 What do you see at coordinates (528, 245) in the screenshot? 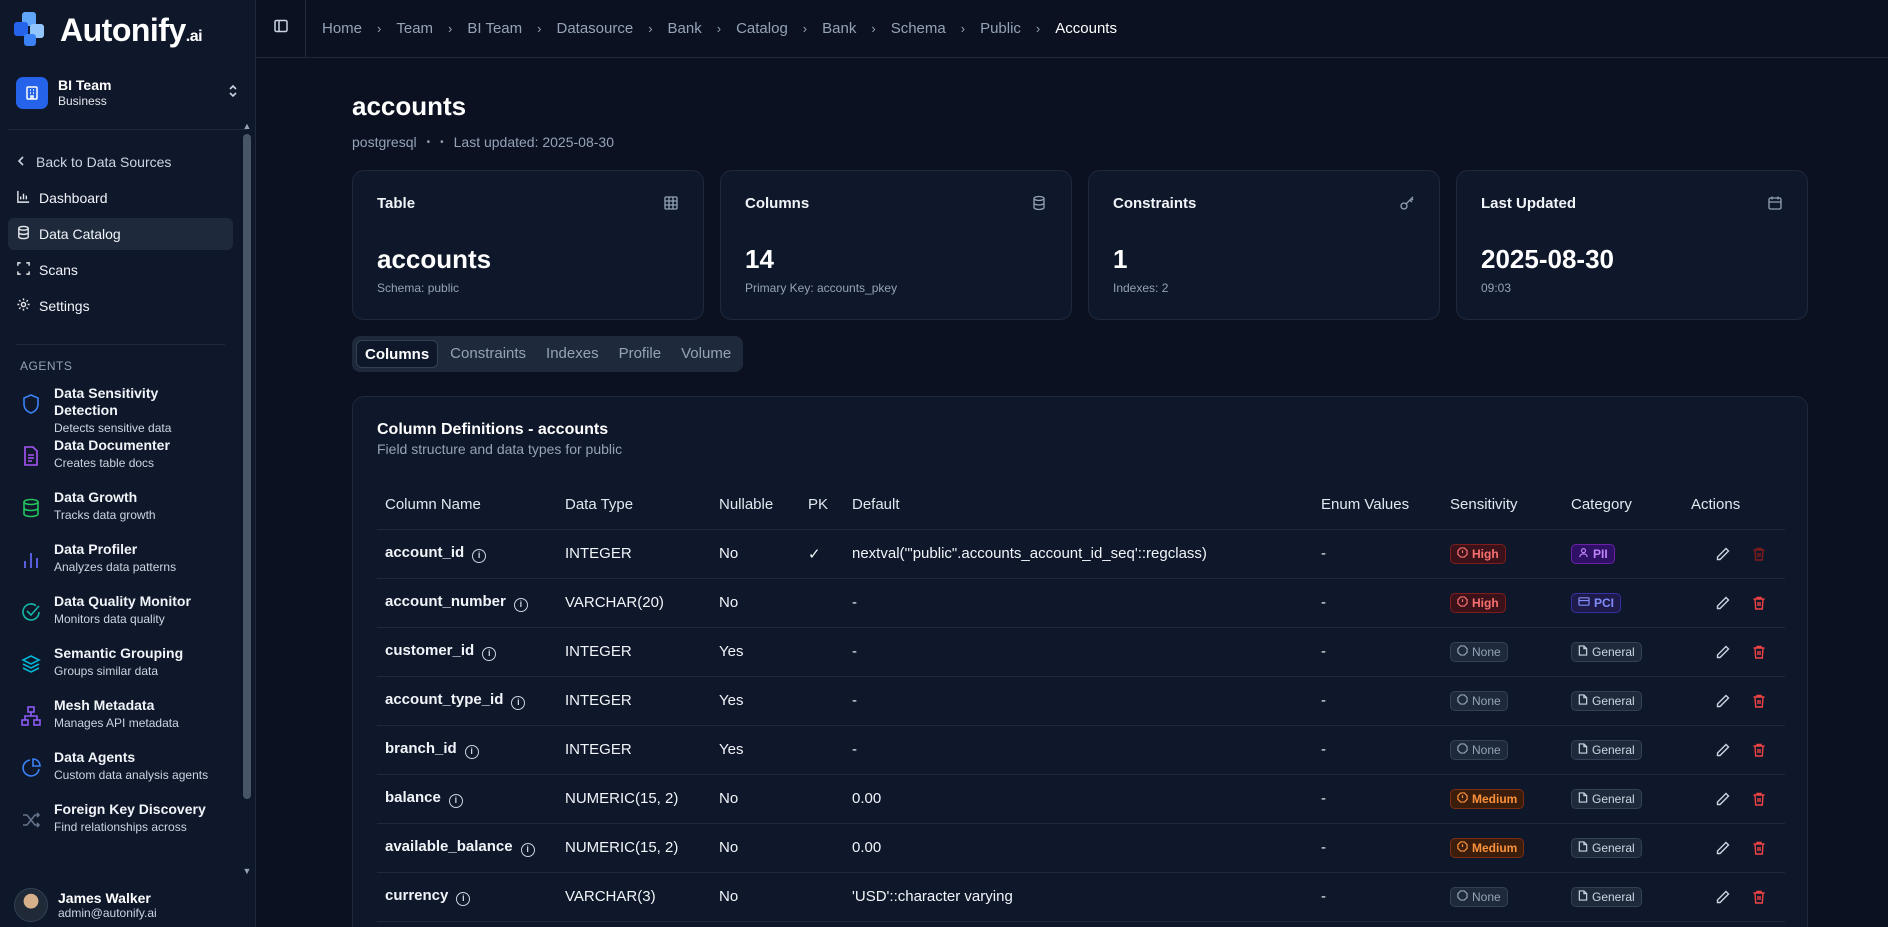
I see `card-table: Table accounts Schema: public` at bounding box center [528, 245].